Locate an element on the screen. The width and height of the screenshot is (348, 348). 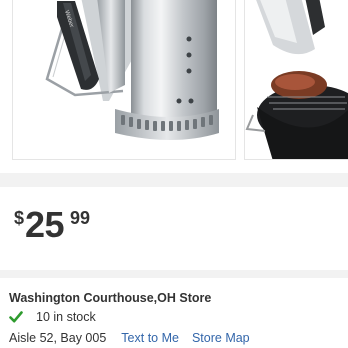
price-currency-symbol: $ is located at coordinates (19, 218).